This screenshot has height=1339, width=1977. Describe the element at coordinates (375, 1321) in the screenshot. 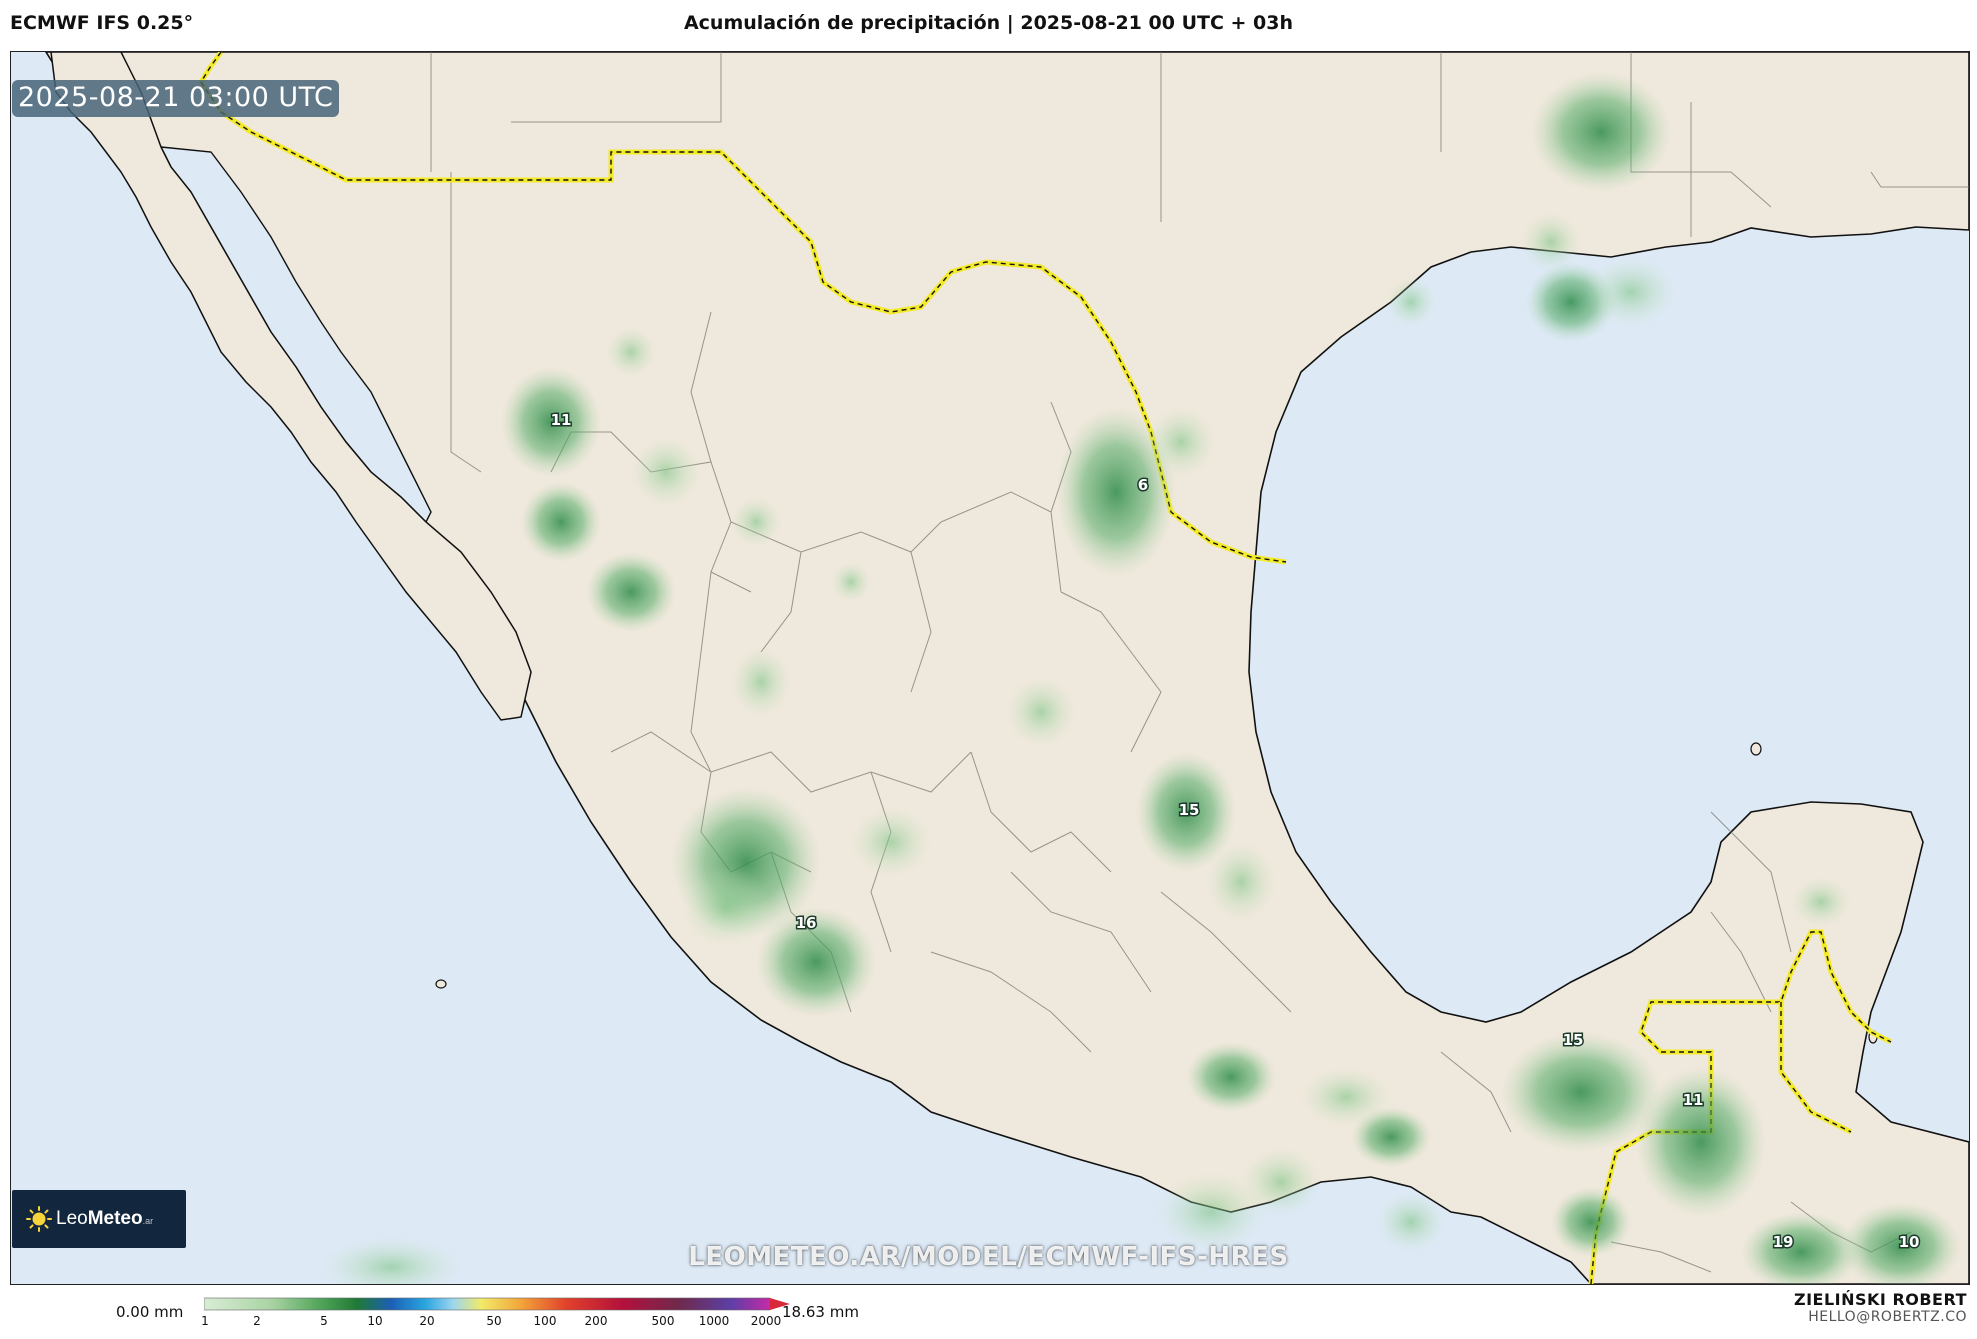

I see `legend-tick: 10` at that location.